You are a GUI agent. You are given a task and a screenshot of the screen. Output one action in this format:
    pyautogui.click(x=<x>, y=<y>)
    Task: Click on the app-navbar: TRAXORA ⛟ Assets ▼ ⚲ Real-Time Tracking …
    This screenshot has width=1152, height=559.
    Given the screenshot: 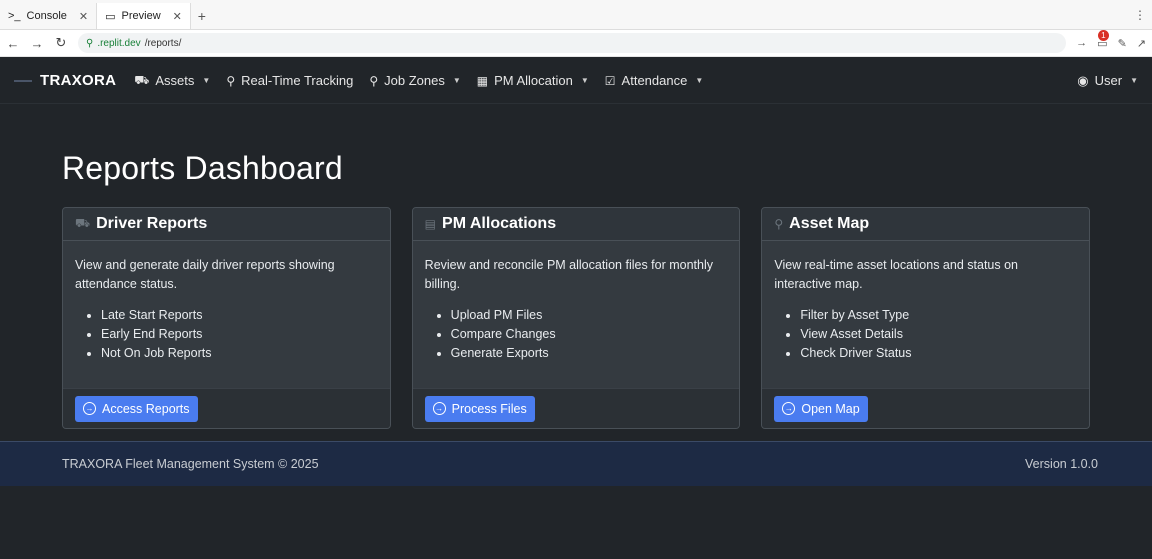 What is the action you would take?
    pyautogui.click(x=576, y=81)
    